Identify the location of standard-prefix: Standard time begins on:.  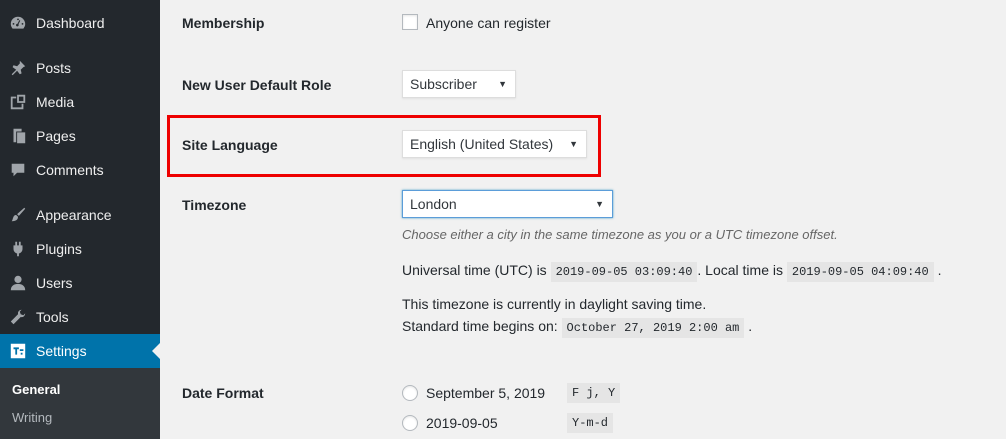
(480, 326).